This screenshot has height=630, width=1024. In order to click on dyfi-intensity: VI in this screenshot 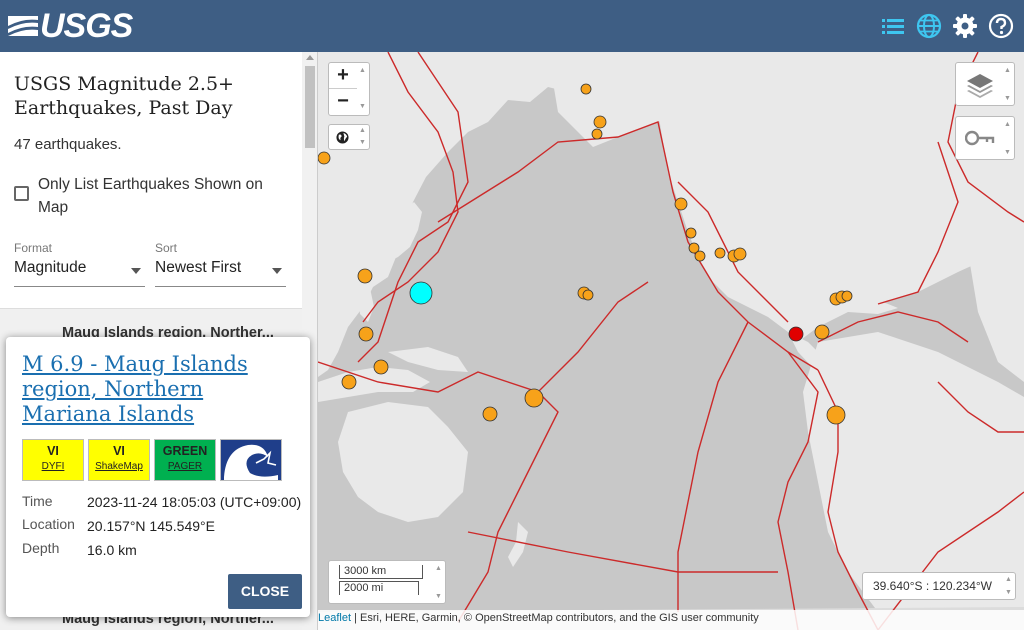, I will do `click(53, 451)`.